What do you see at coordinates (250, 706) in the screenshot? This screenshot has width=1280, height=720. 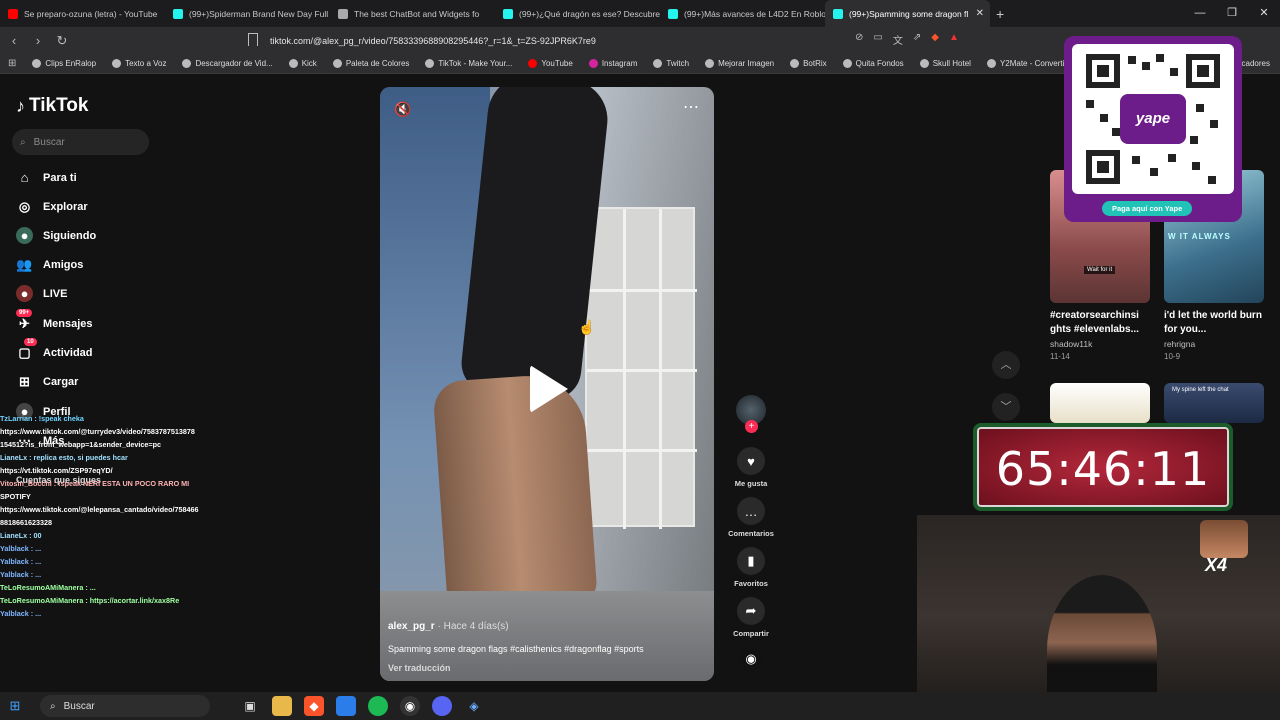 I see `task-view-icon: ▣` at bounding box center [250, 706].